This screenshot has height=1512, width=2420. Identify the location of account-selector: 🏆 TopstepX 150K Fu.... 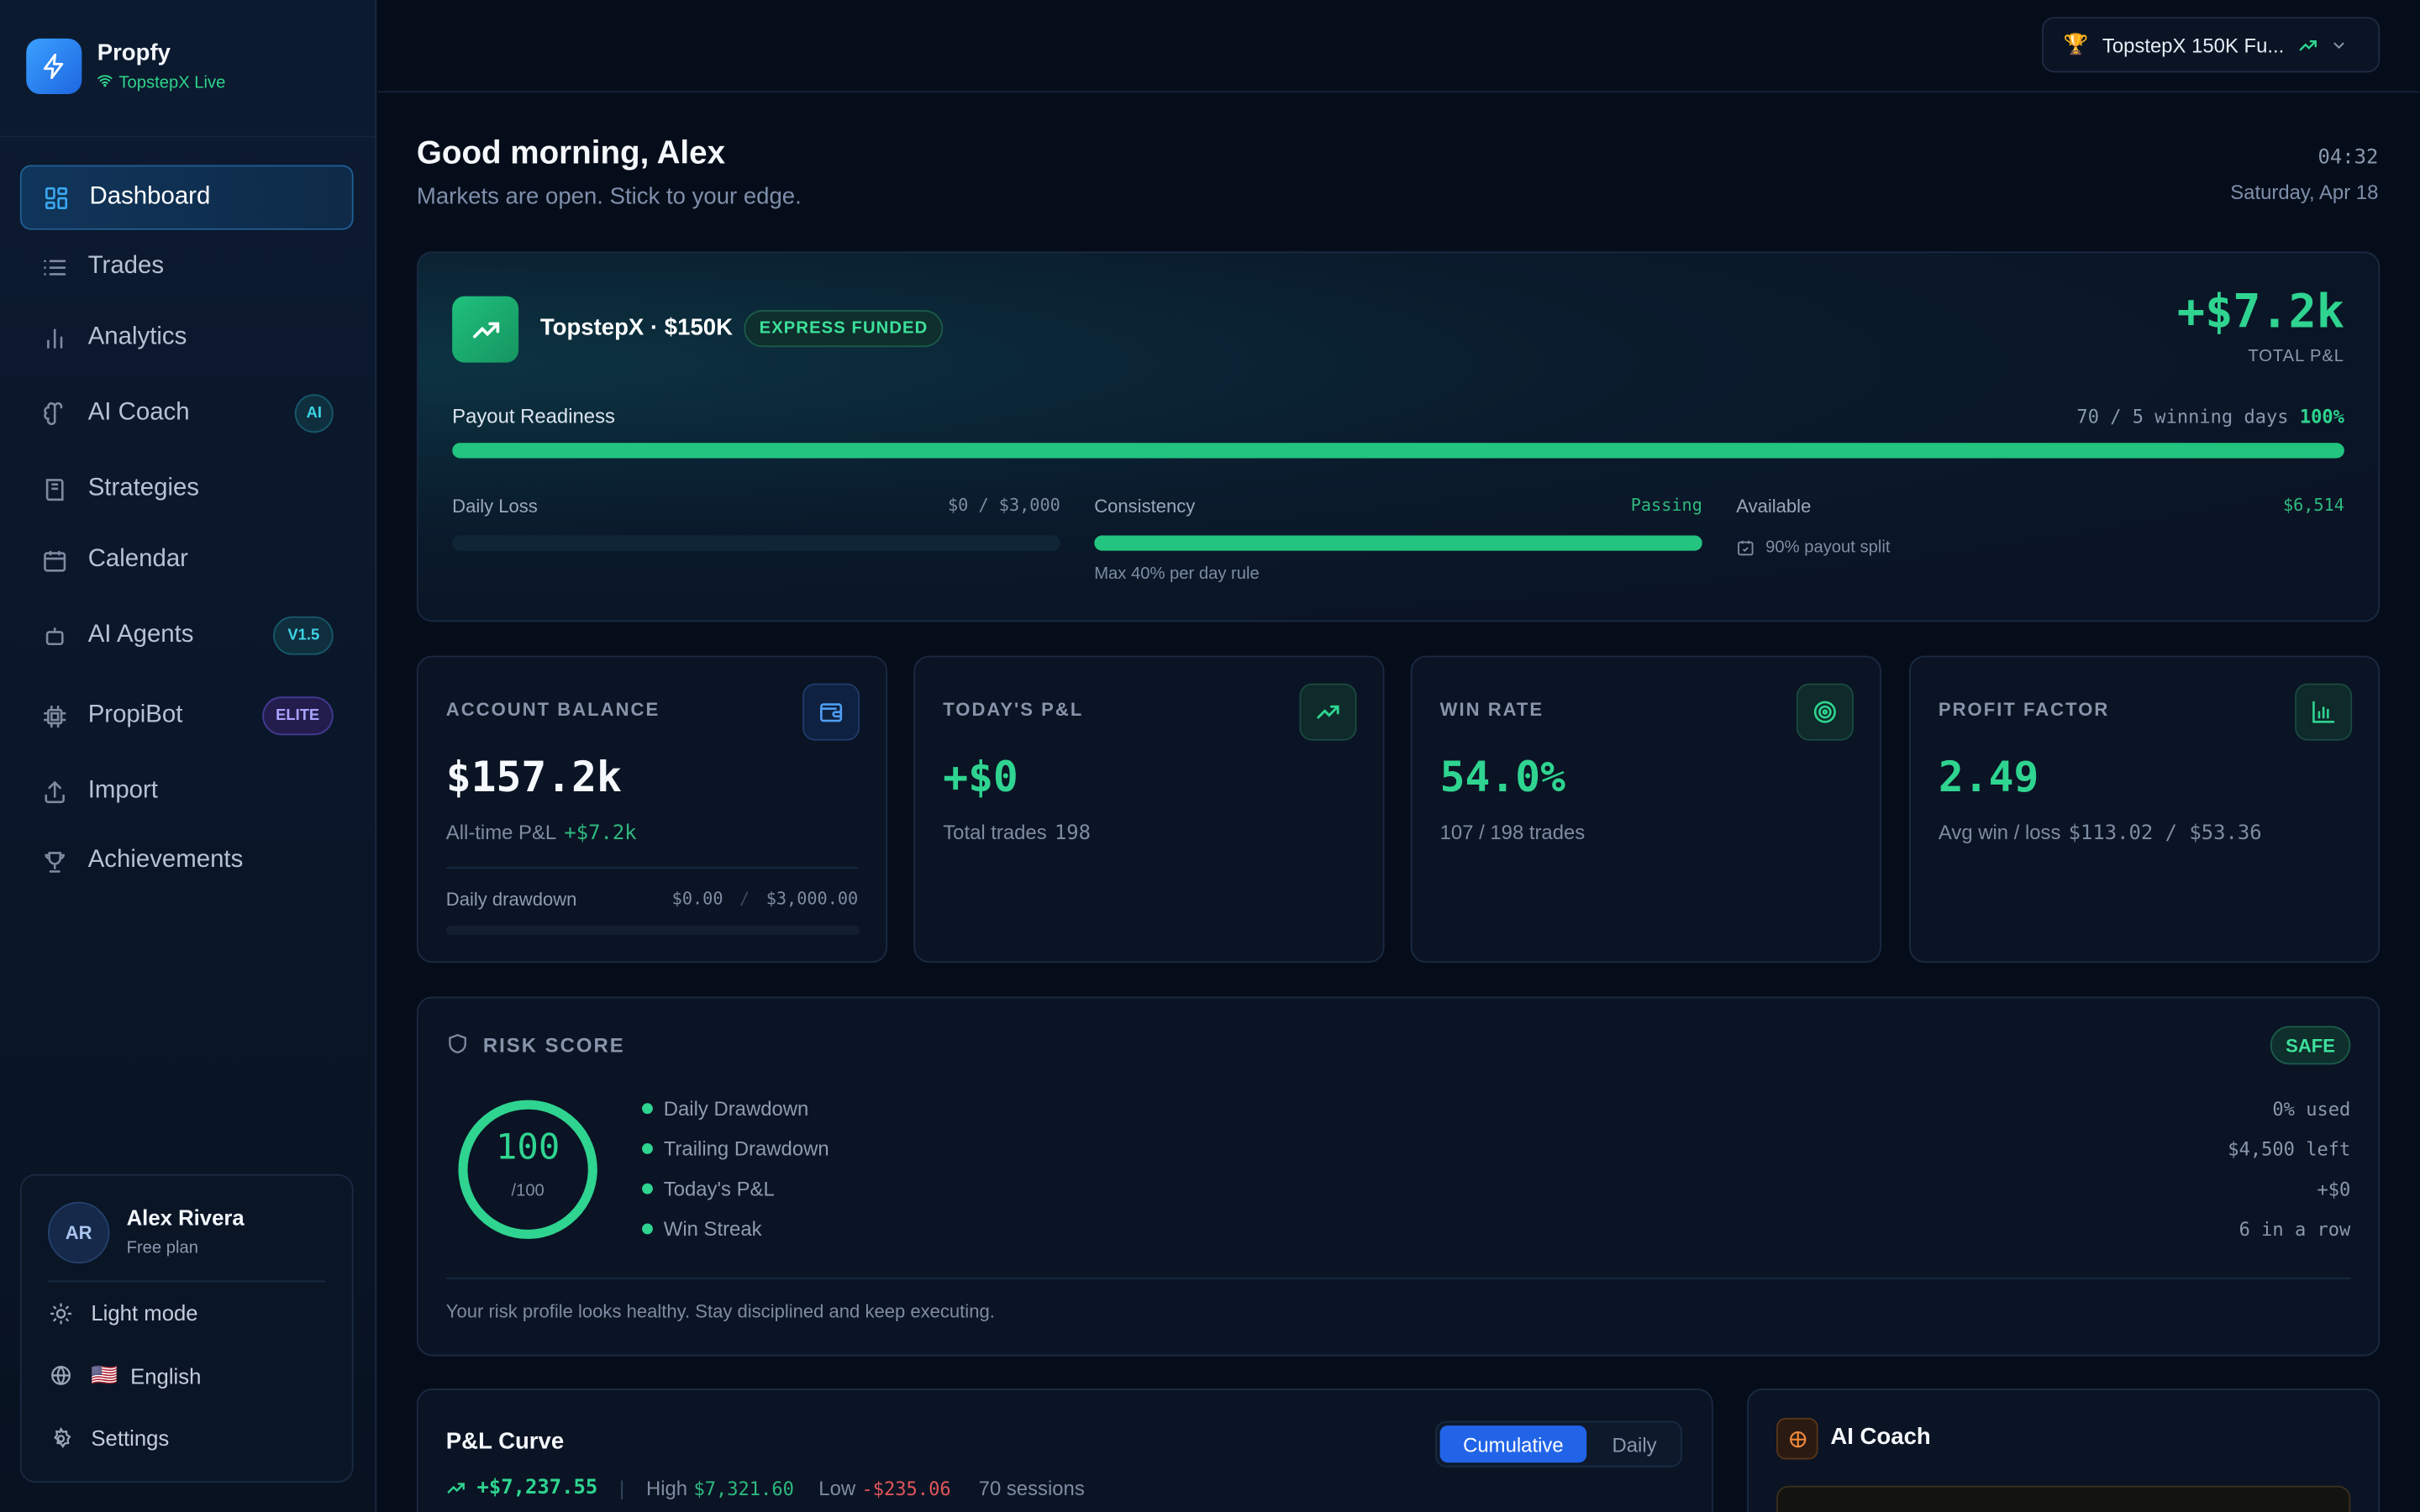
(2211, 45).